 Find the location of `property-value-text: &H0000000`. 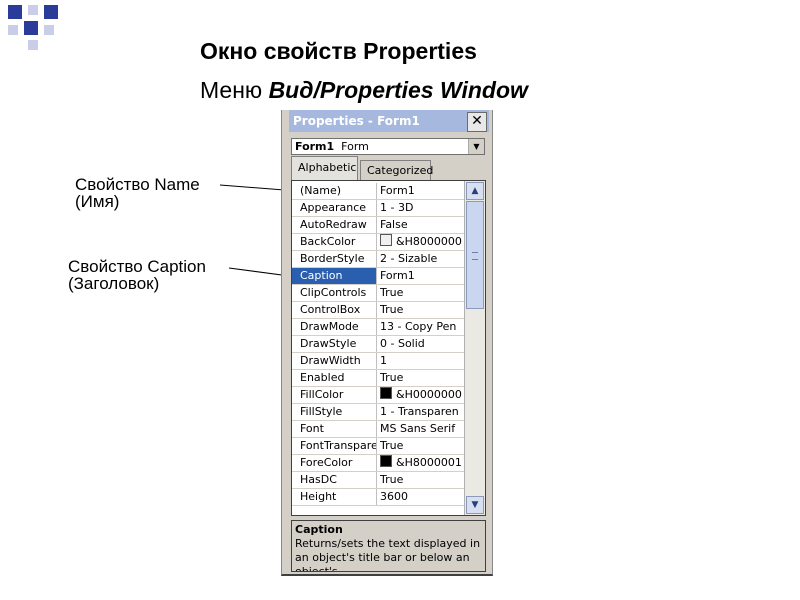

property-value-text: &H0000000 is located at coordinates (429, 394).